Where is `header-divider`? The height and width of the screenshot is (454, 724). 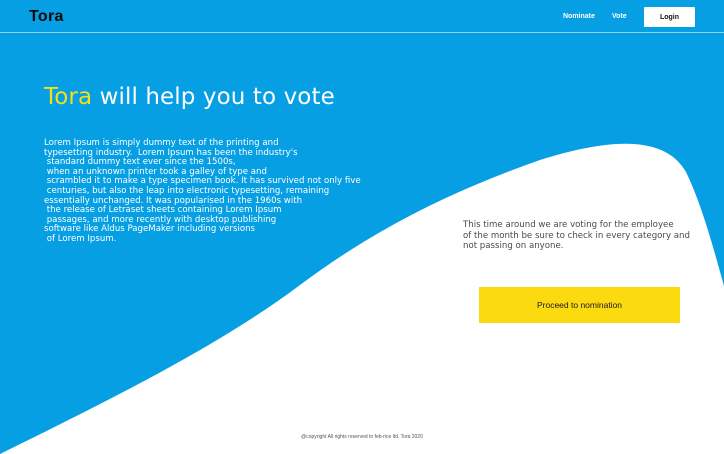 header-divider is located at coordinates (362, 32).